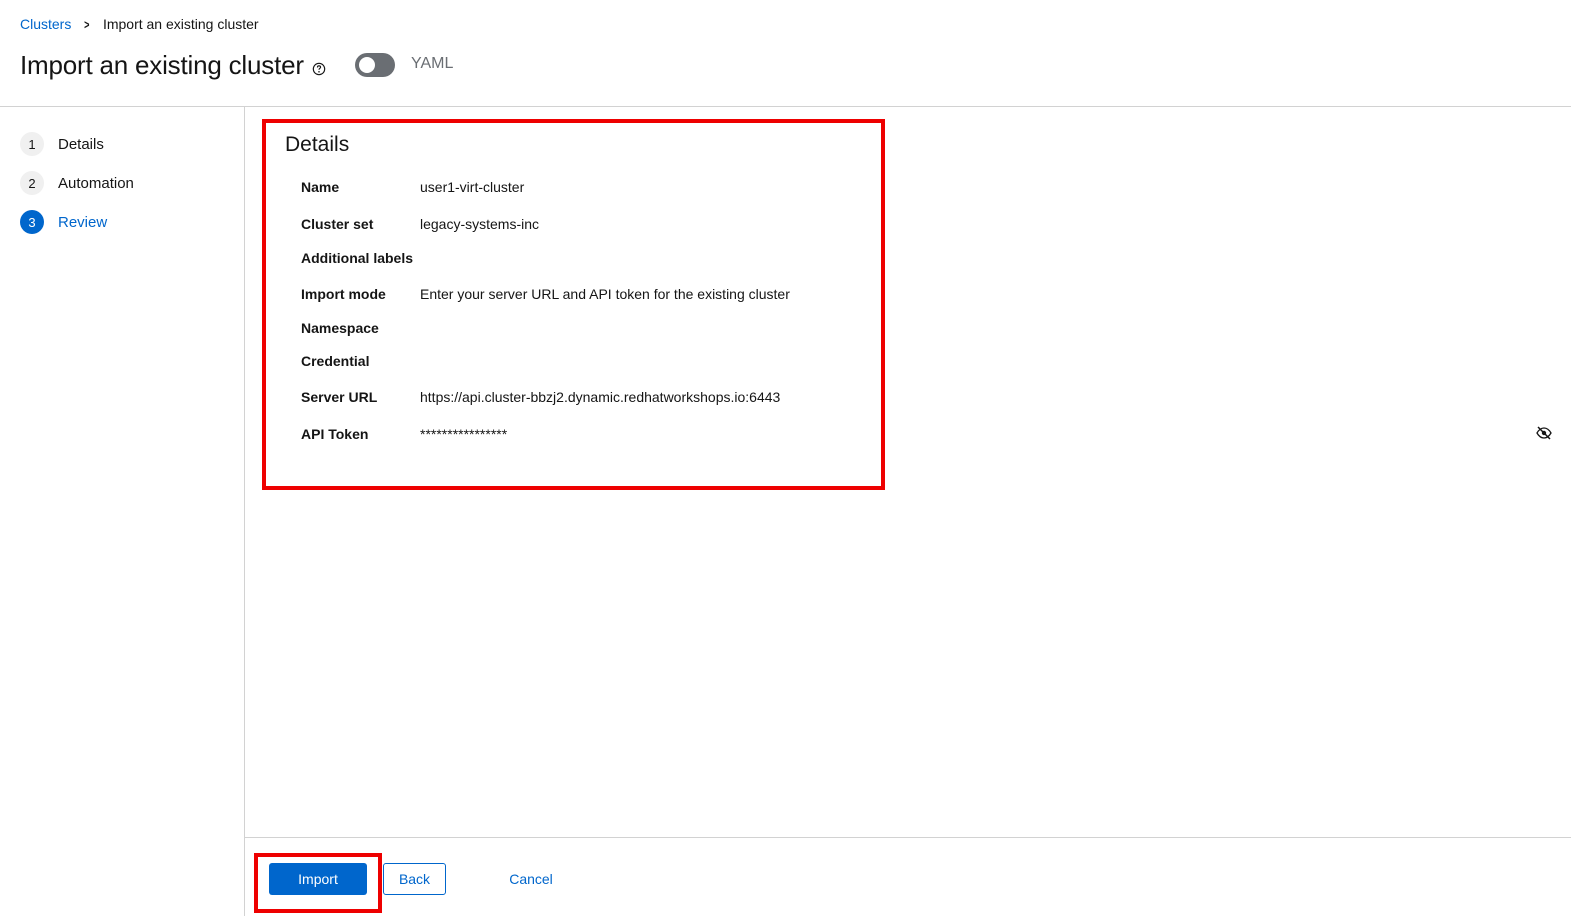 The image size is (1571, 916). I want to click on field-term-api-token: API Token, so click(335, 434).